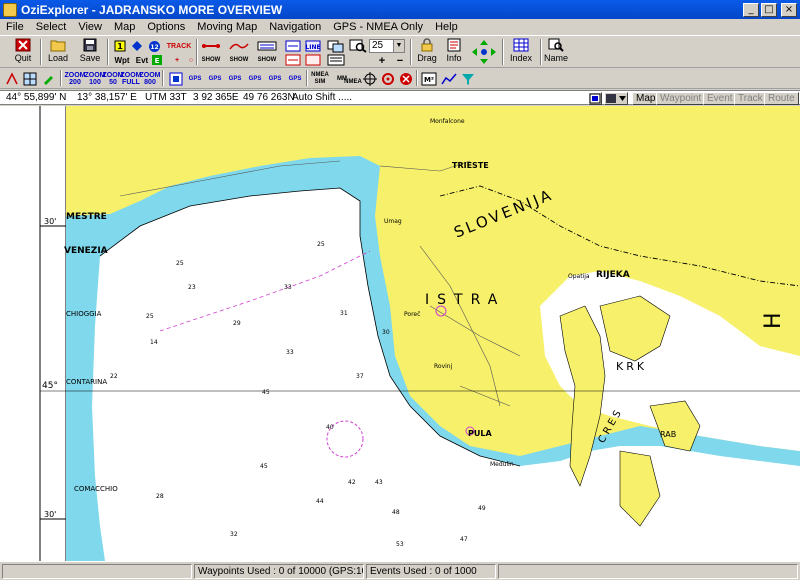 The image size is (800, 580). What do you see at coordinates (131, 79) in the screenshot?
I see `zoom-full-button: ZOOM FULL` at bounding box center [131, 79].